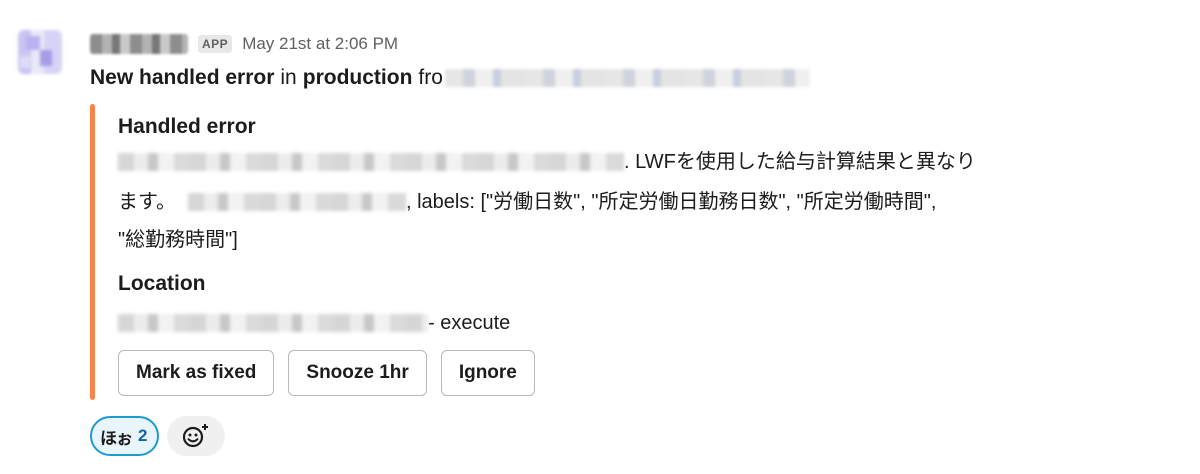 Image resolution: width=1200 pixels, height=474 pixels. I want to click on reactions-bar: ほぉ 2, so click(158, 436).